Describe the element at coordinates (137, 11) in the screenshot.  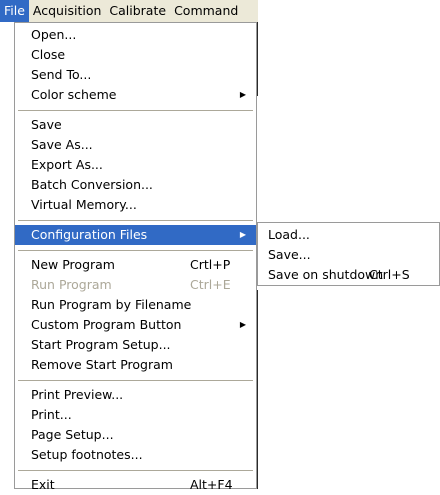
I see `menubar-calibrate: Calibrate` at that location.